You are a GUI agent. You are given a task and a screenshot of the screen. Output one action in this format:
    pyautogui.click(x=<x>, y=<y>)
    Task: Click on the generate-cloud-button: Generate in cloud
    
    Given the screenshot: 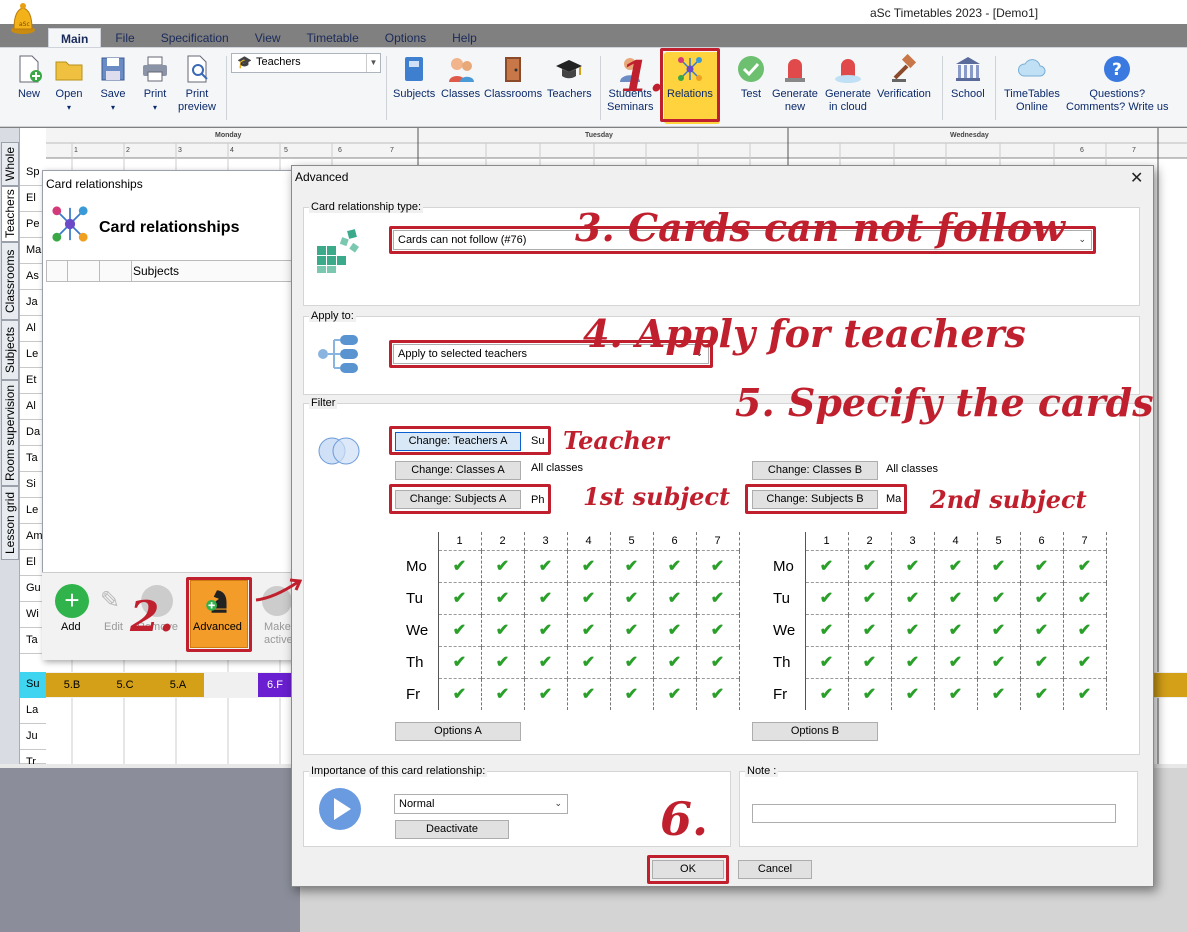 What is the action you would take?
    pyautogui.click(x=848, y=84)
    